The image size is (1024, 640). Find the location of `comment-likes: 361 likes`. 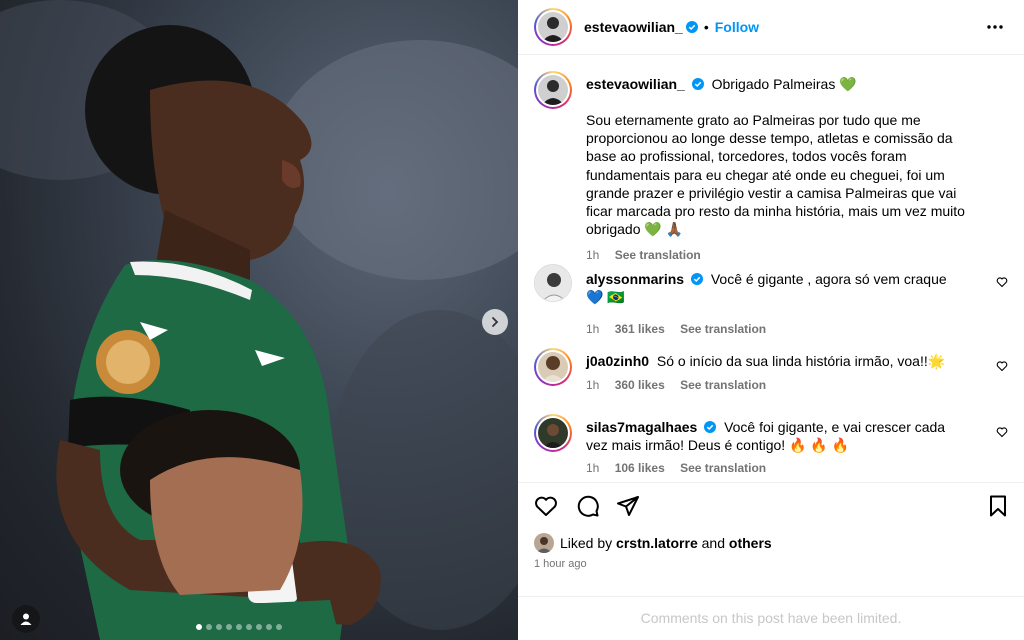

comment-likes: 361 likes is located at coordinates (640, 329).